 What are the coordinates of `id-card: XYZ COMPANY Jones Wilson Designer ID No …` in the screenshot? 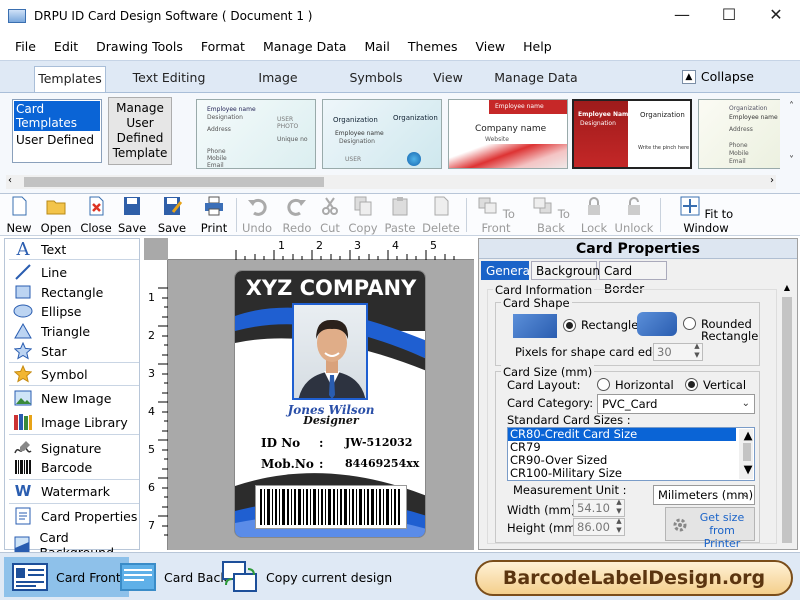 It's located at (330, 404).